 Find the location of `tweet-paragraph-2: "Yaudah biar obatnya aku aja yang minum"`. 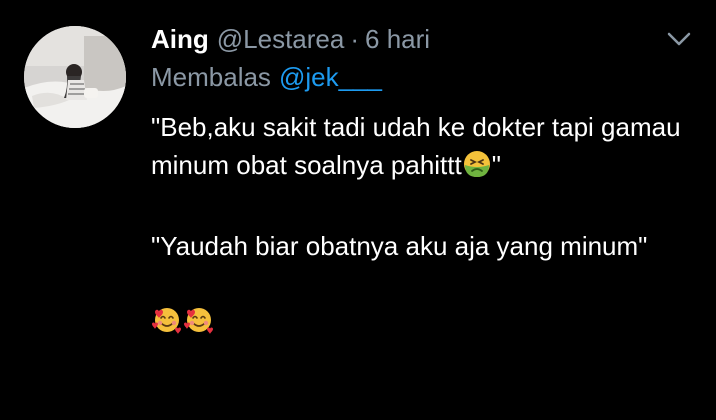

tweet-paragraph-2: "Yaudah biar obatnya aku aja yang minum" is located at coordinates (399, 246).